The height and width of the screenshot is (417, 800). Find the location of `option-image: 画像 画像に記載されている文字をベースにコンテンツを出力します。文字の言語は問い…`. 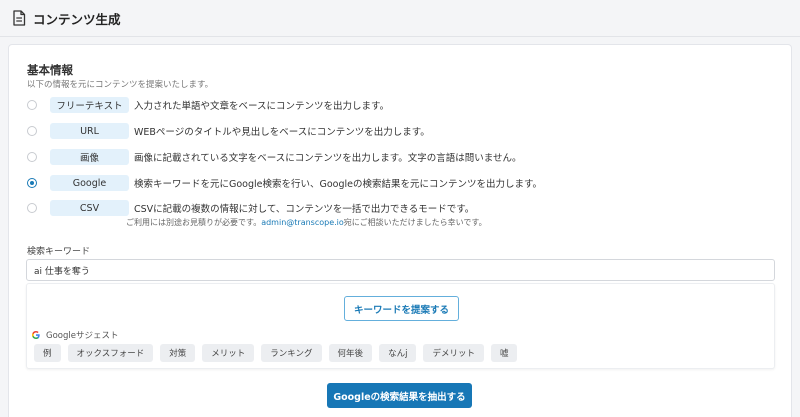

option-image: 画像 画像に記載されている文字をベースにコンテンツを出力します。文字の言語は問い… is located at coordinates (274, 157).